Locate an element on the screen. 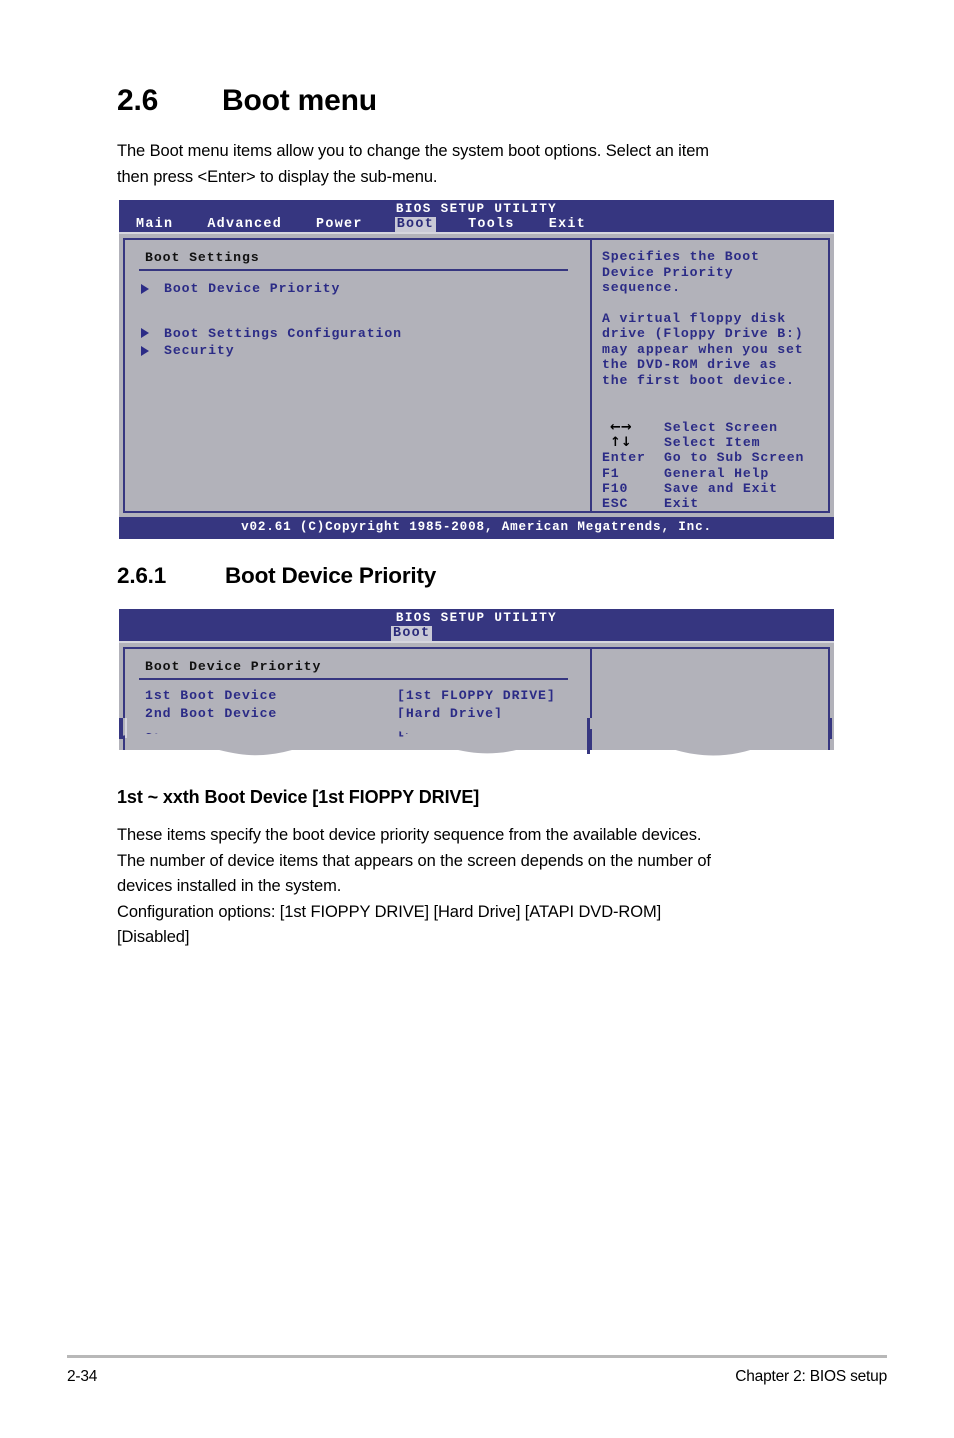 The width and height of the screenshot is (954, 1438). subsection-title: 2.6.1 Boot Device Priority is located at coordinates (276, 576).